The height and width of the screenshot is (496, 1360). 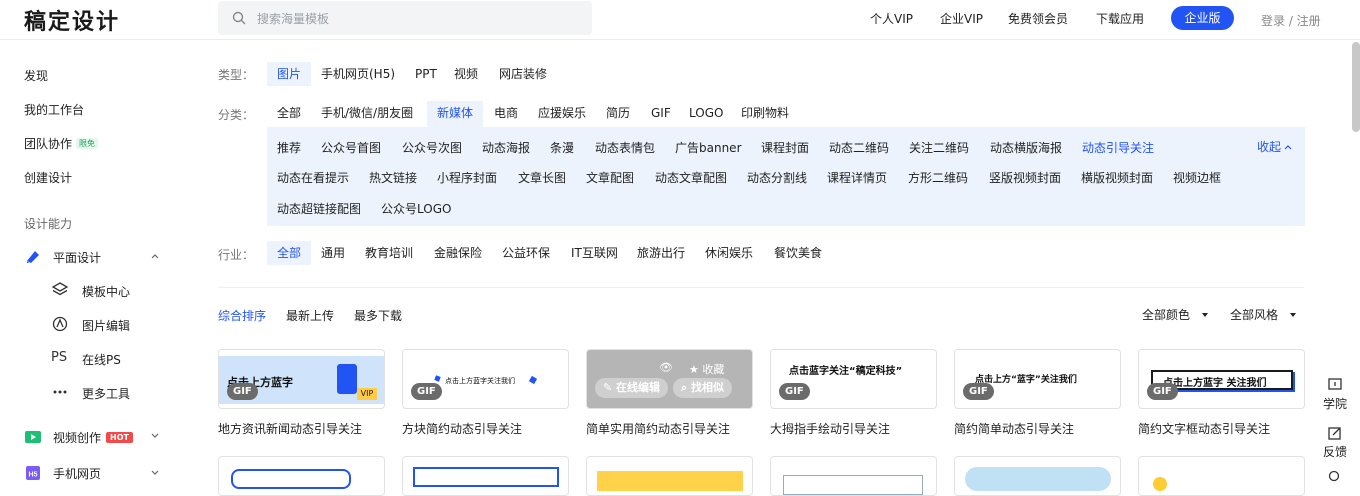 What do you see at coordinates (289, 253) in the screenshot?
I see `industry-all: 全部` at bounding box center [289, 253].